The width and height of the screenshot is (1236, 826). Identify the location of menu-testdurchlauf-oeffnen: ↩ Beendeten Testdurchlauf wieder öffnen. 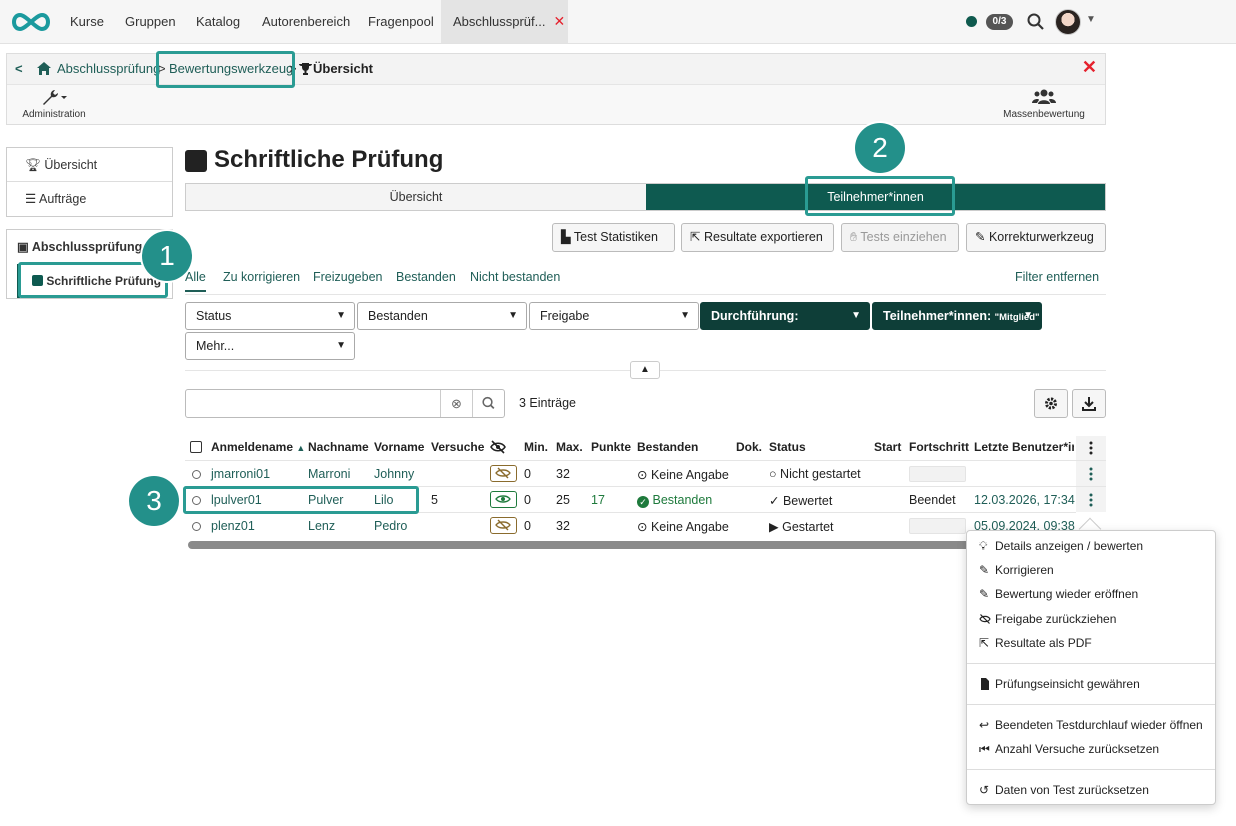
(1091, 725).